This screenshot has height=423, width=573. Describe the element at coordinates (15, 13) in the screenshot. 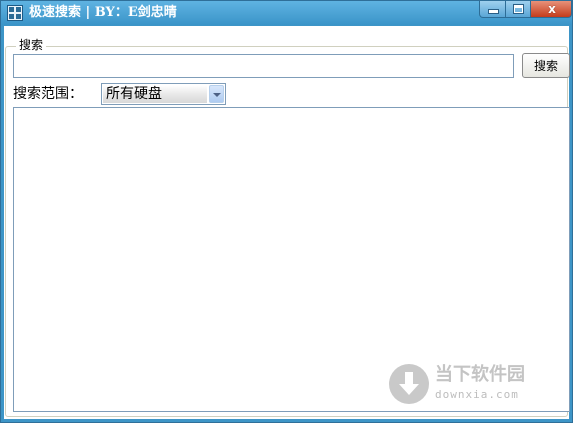

I see `app-icon` at that location.